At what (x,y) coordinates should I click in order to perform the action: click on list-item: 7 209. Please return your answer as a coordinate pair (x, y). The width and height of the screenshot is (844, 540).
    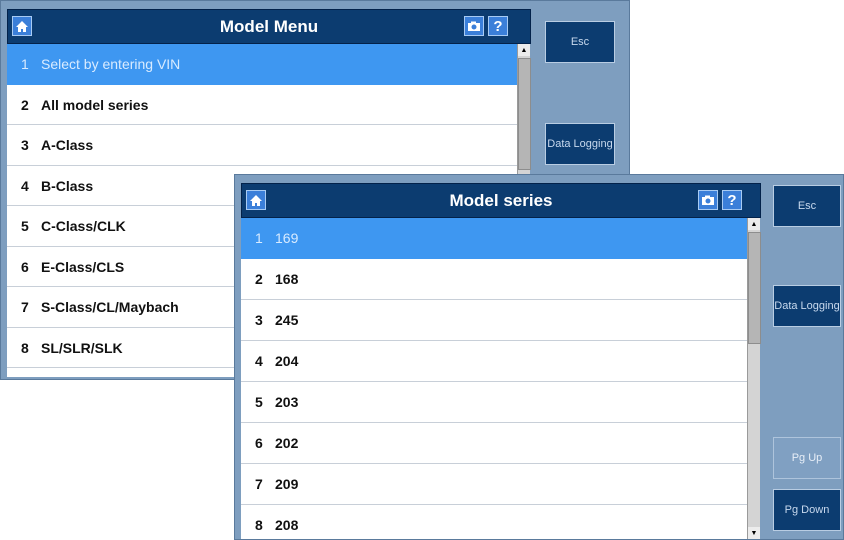
    Looking at the image, I should click on (494, 484).